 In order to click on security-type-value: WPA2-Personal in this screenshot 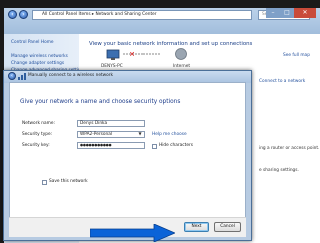, I will do `click(96, 134)`.